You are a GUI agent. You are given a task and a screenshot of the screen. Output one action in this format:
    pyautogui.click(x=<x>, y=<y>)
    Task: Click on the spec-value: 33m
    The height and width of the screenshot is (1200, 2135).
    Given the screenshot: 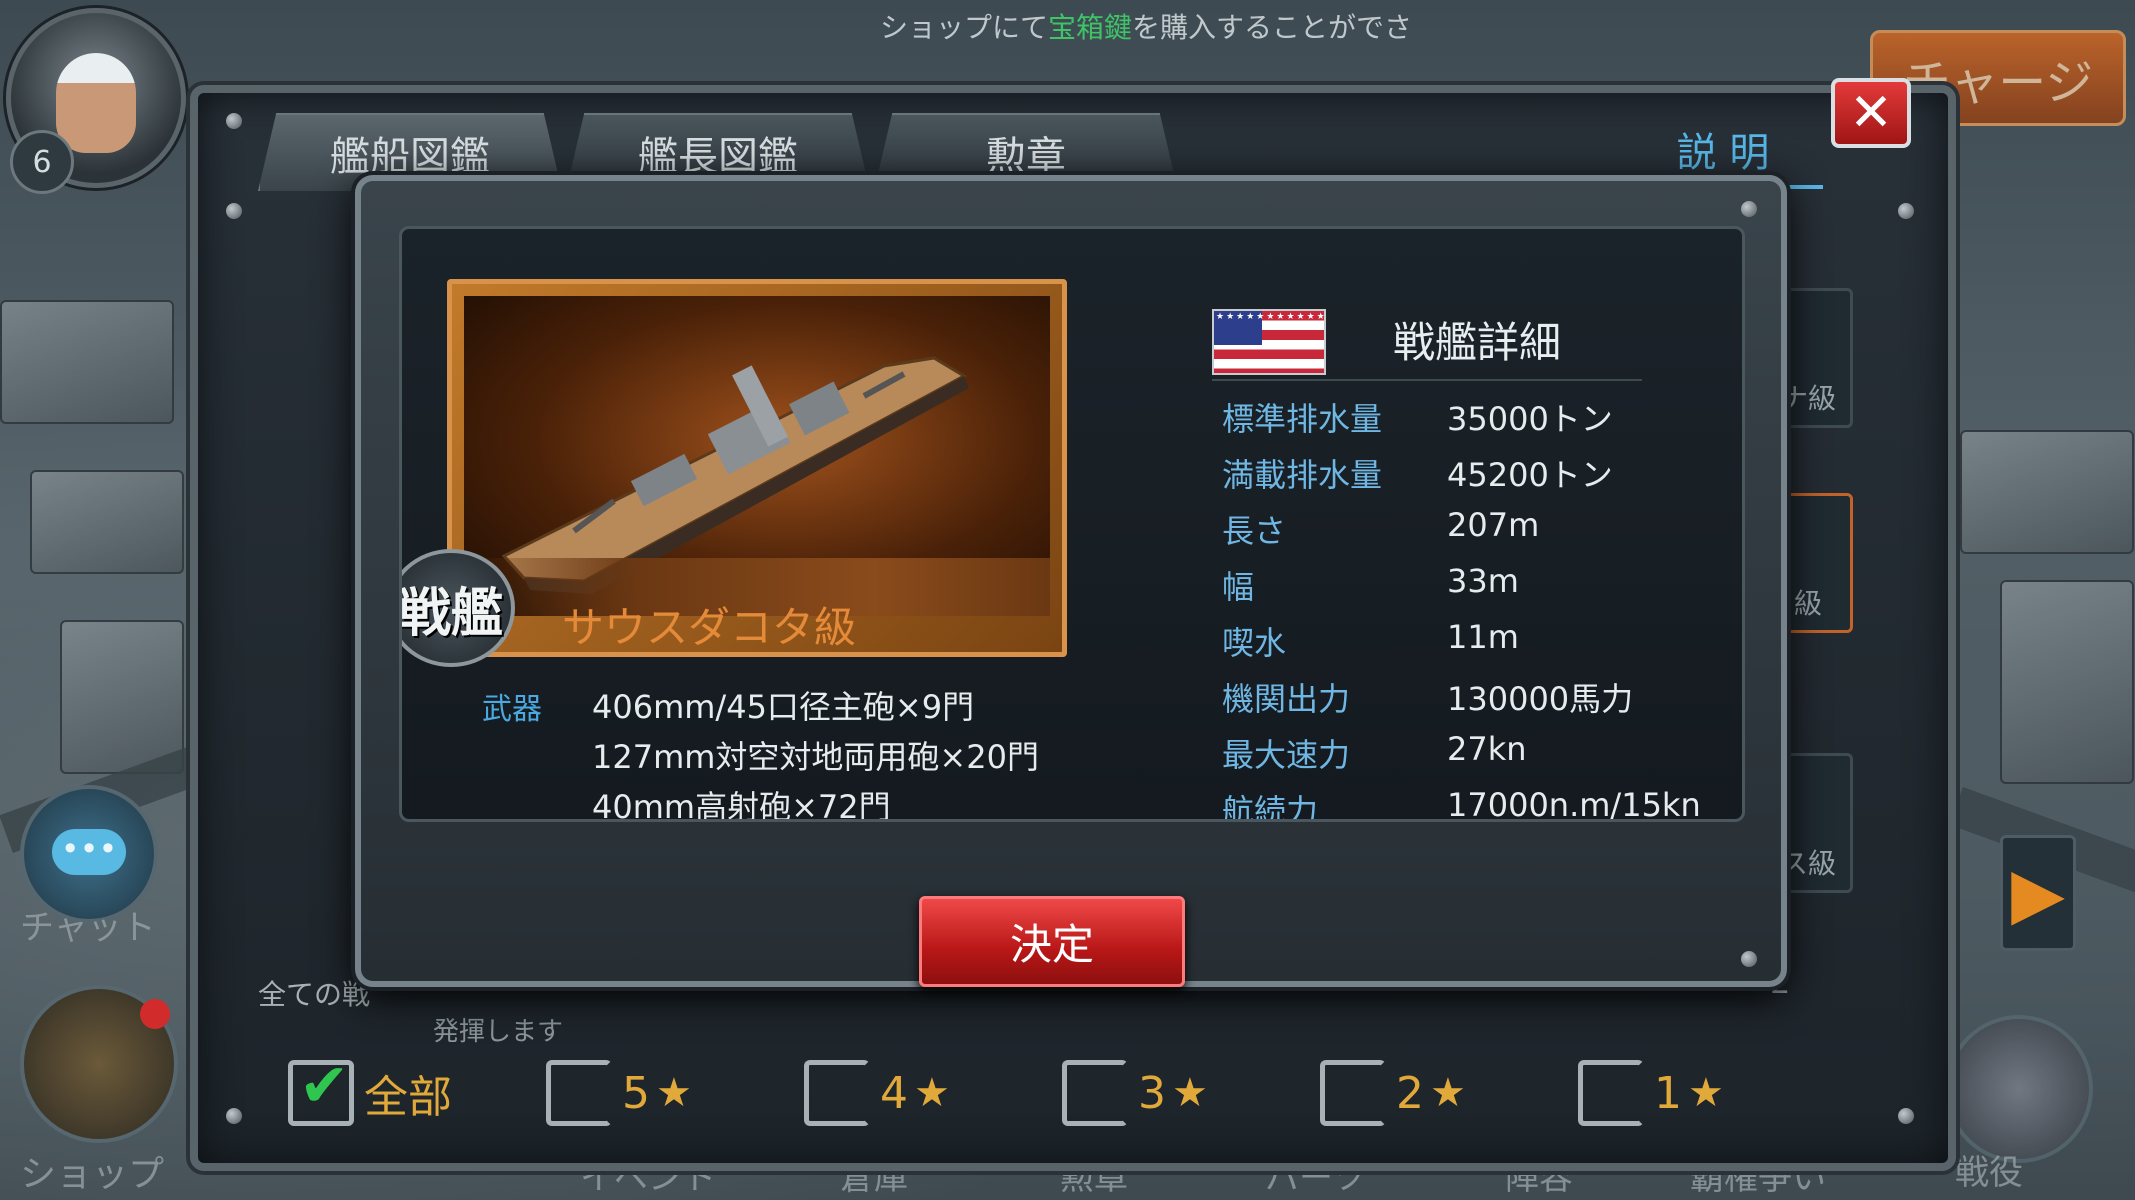 What is the action you would take?
    pyautogui.click(x=1483, y=581)
    